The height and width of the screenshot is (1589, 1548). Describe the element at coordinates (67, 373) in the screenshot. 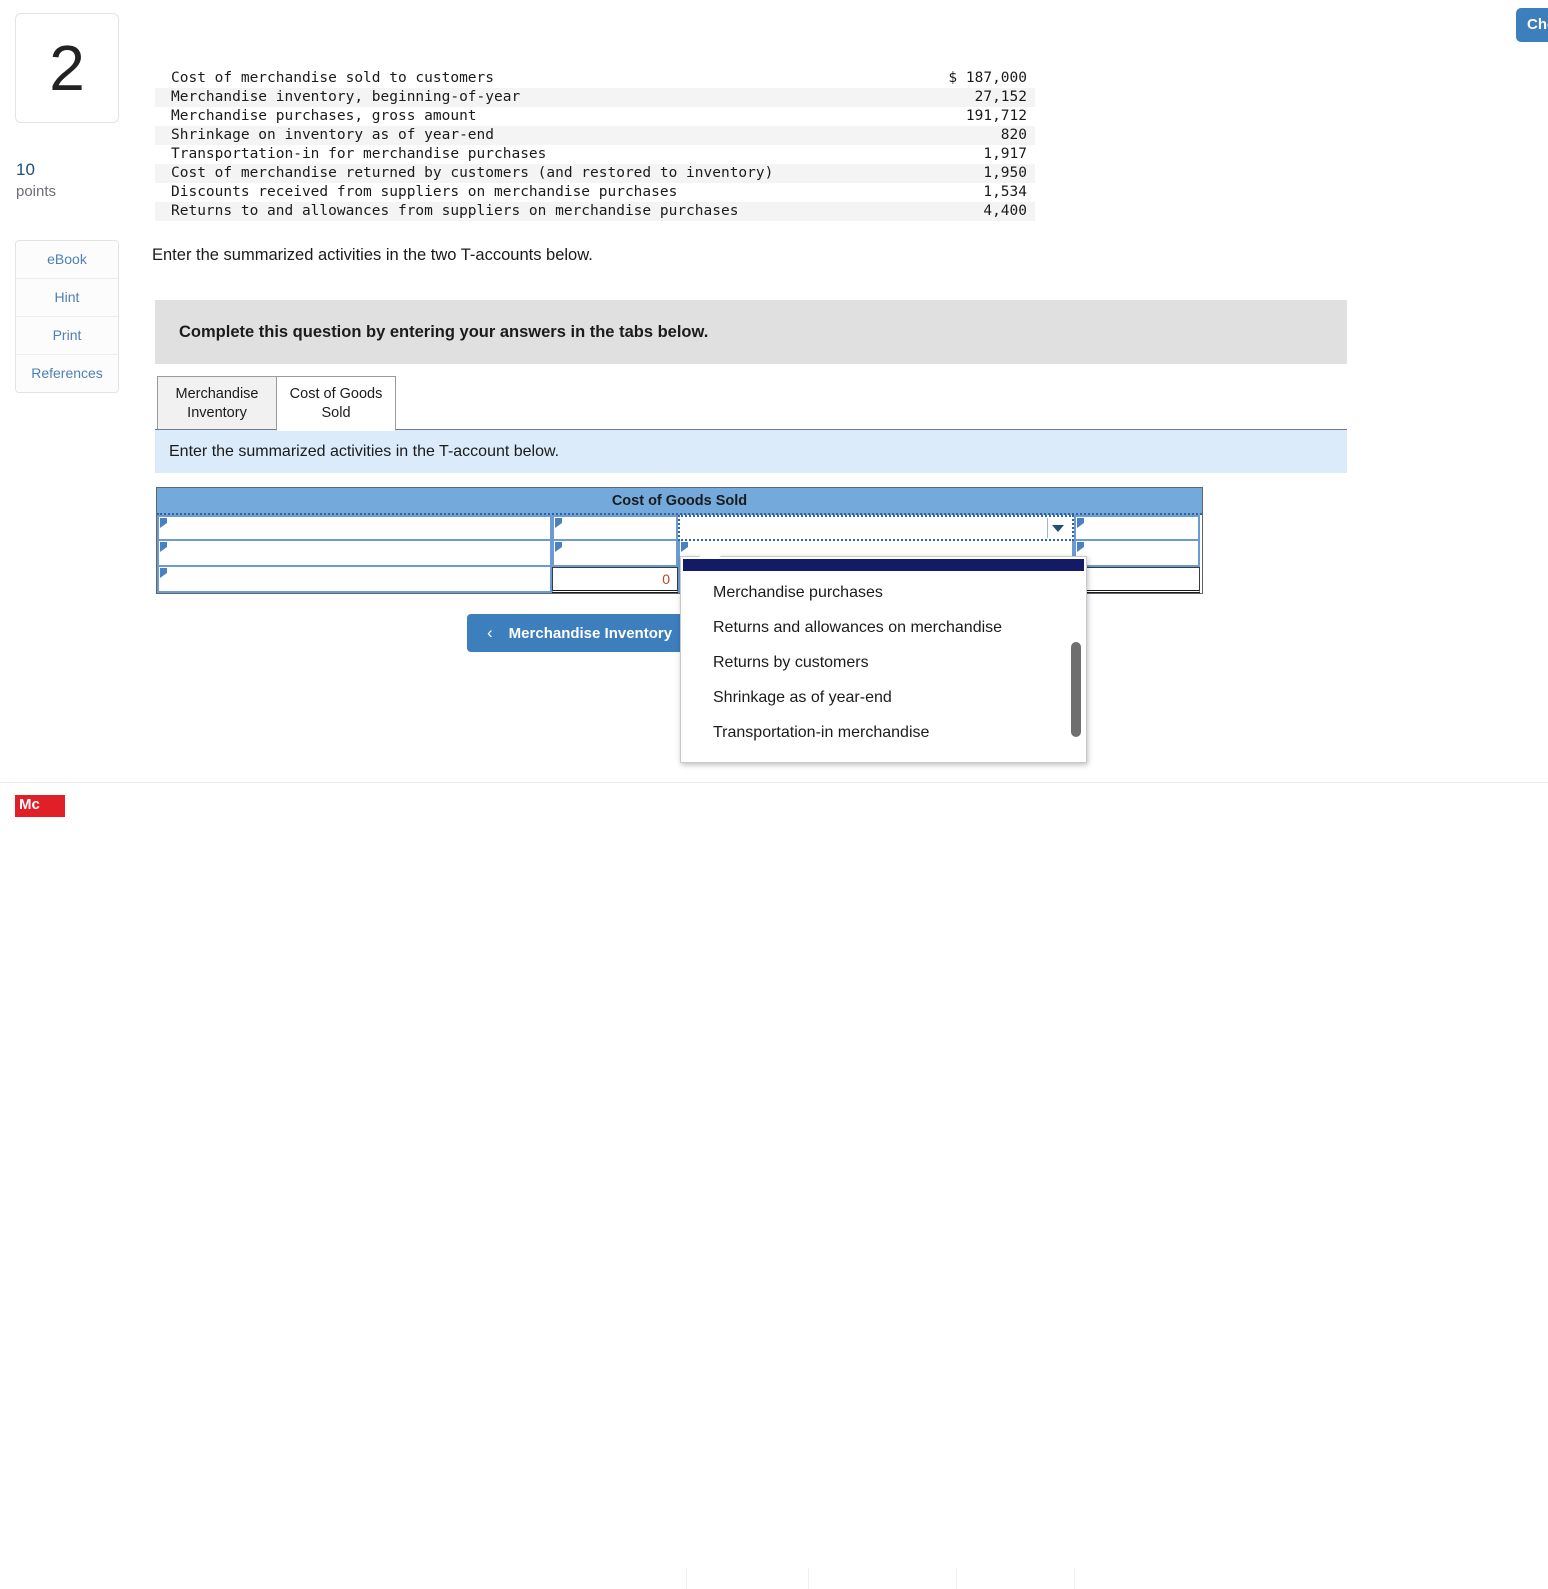

I see `references-button: References` at that location.